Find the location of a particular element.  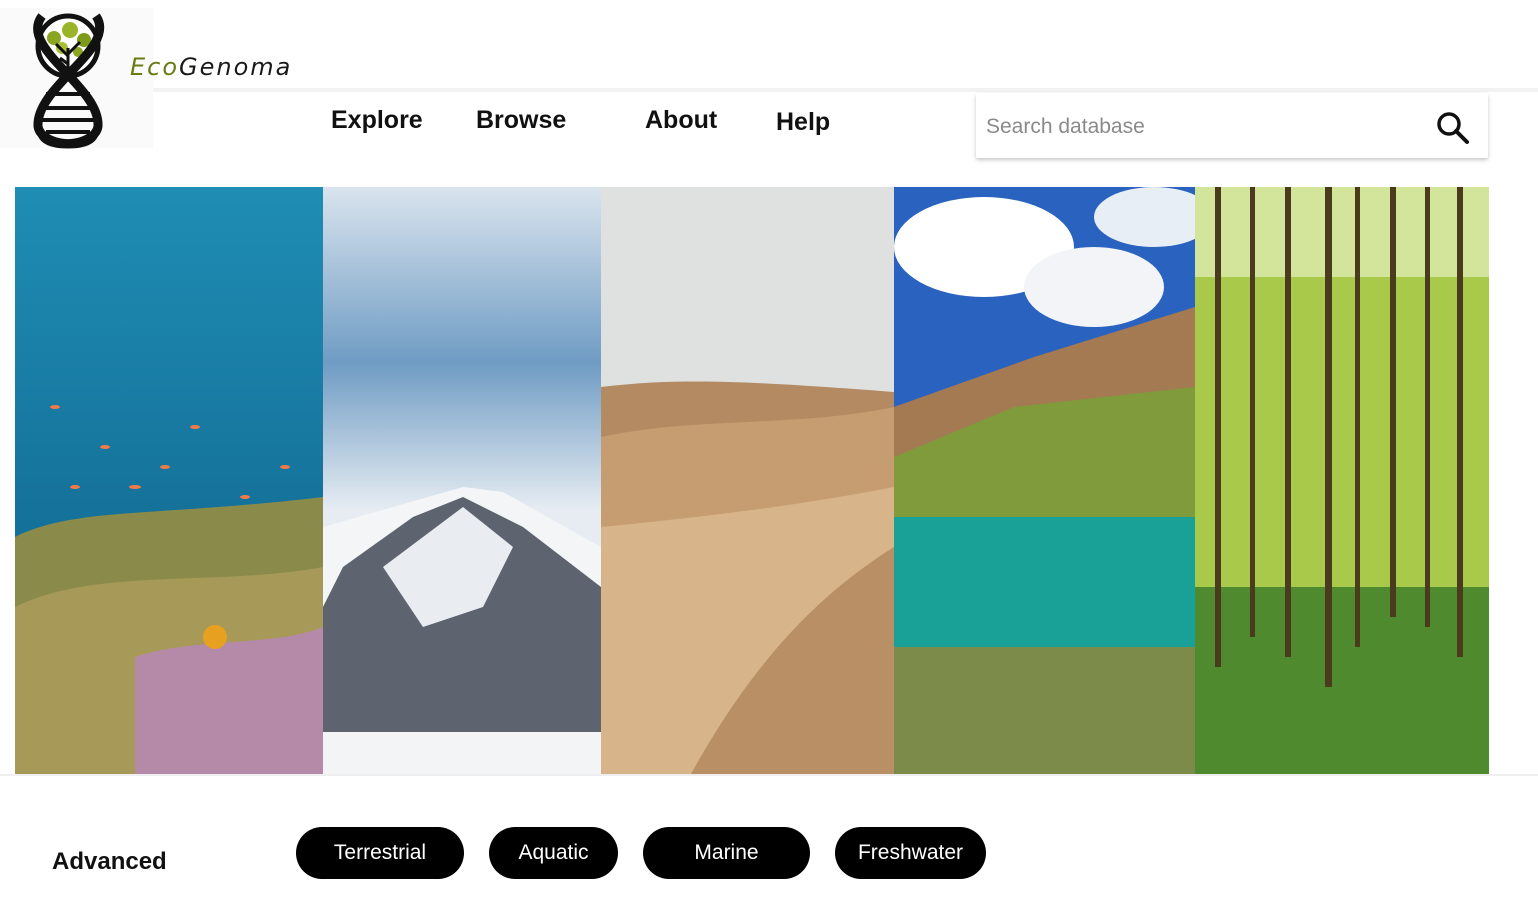

header-divider is located at coordinates (845, 90).